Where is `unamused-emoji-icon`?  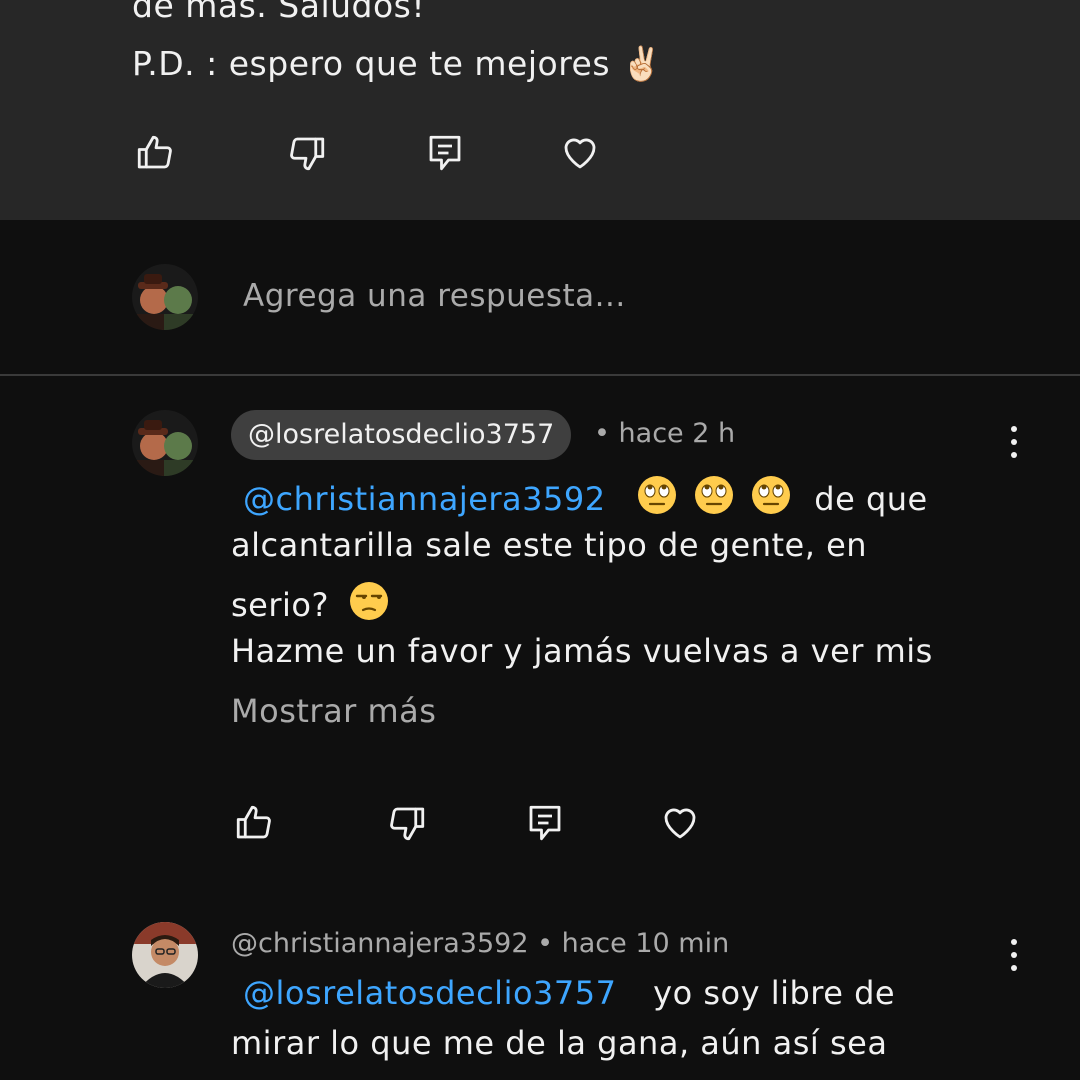
unamused-emoji-icon is located at coordinates (368, 601).